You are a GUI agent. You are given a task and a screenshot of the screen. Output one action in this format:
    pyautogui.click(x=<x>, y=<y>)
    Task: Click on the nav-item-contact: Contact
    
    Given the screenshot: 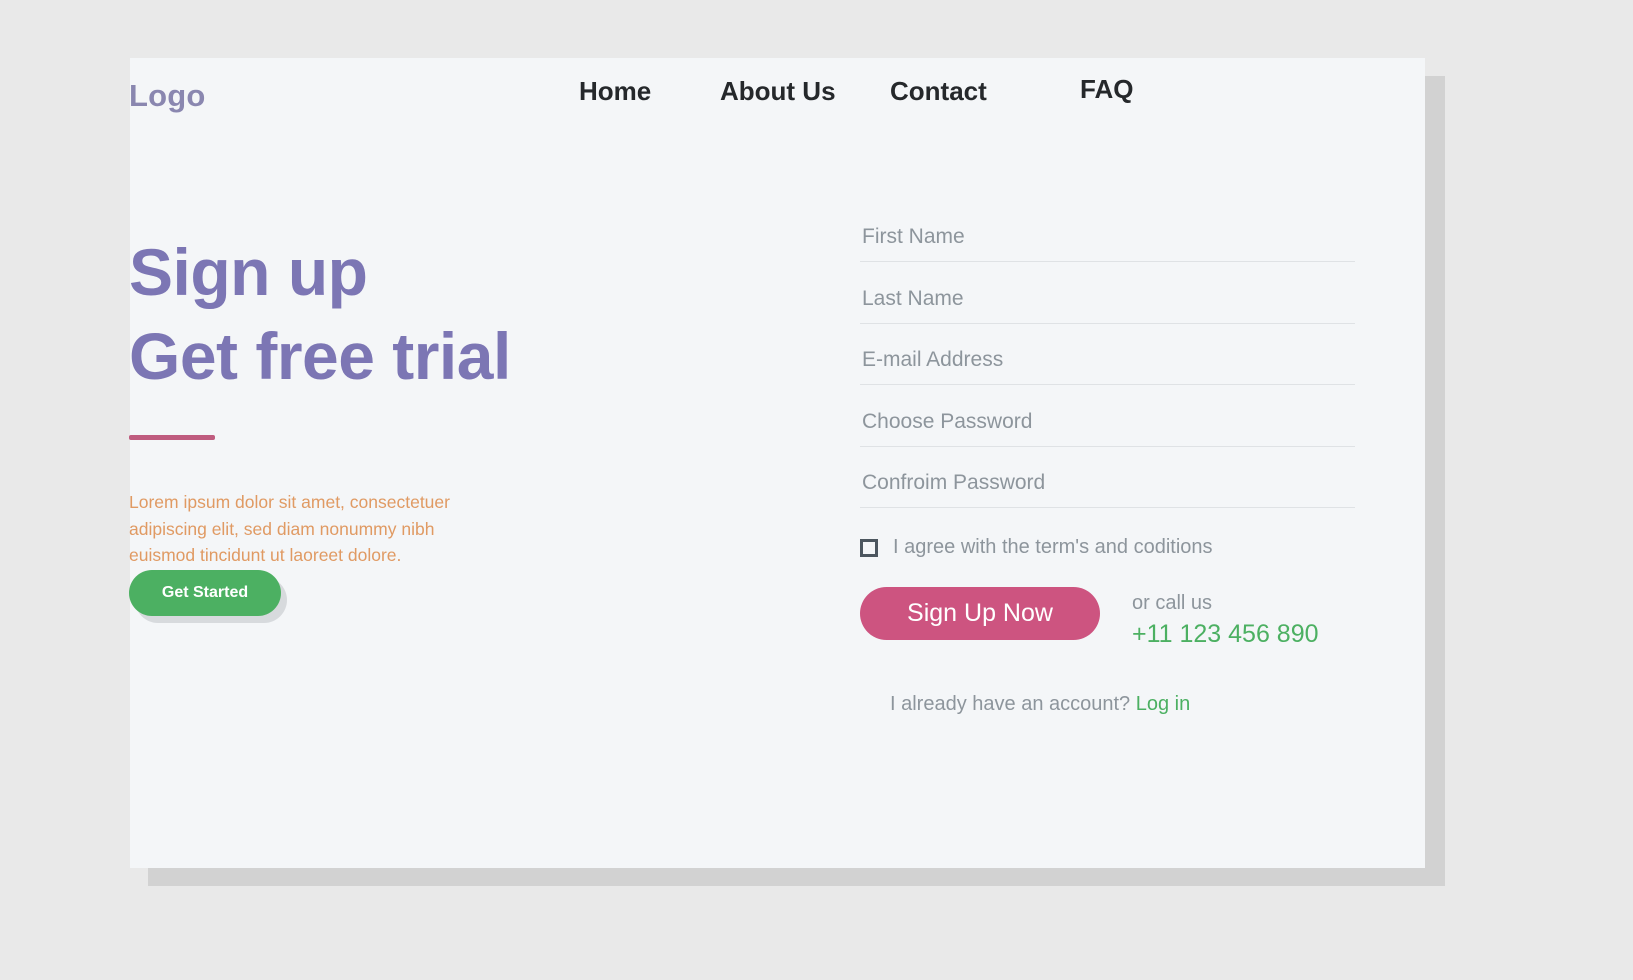 What is the action you would take?
    pyautogui.click(x=938, y=91)
    